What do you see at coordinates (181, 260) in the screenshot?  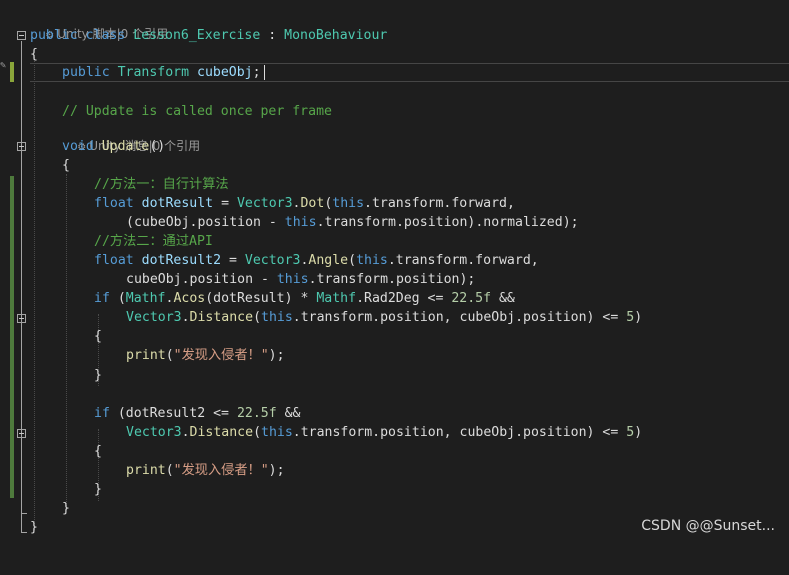 I see `variable: dotResult2` at bounding box center [181, 260].